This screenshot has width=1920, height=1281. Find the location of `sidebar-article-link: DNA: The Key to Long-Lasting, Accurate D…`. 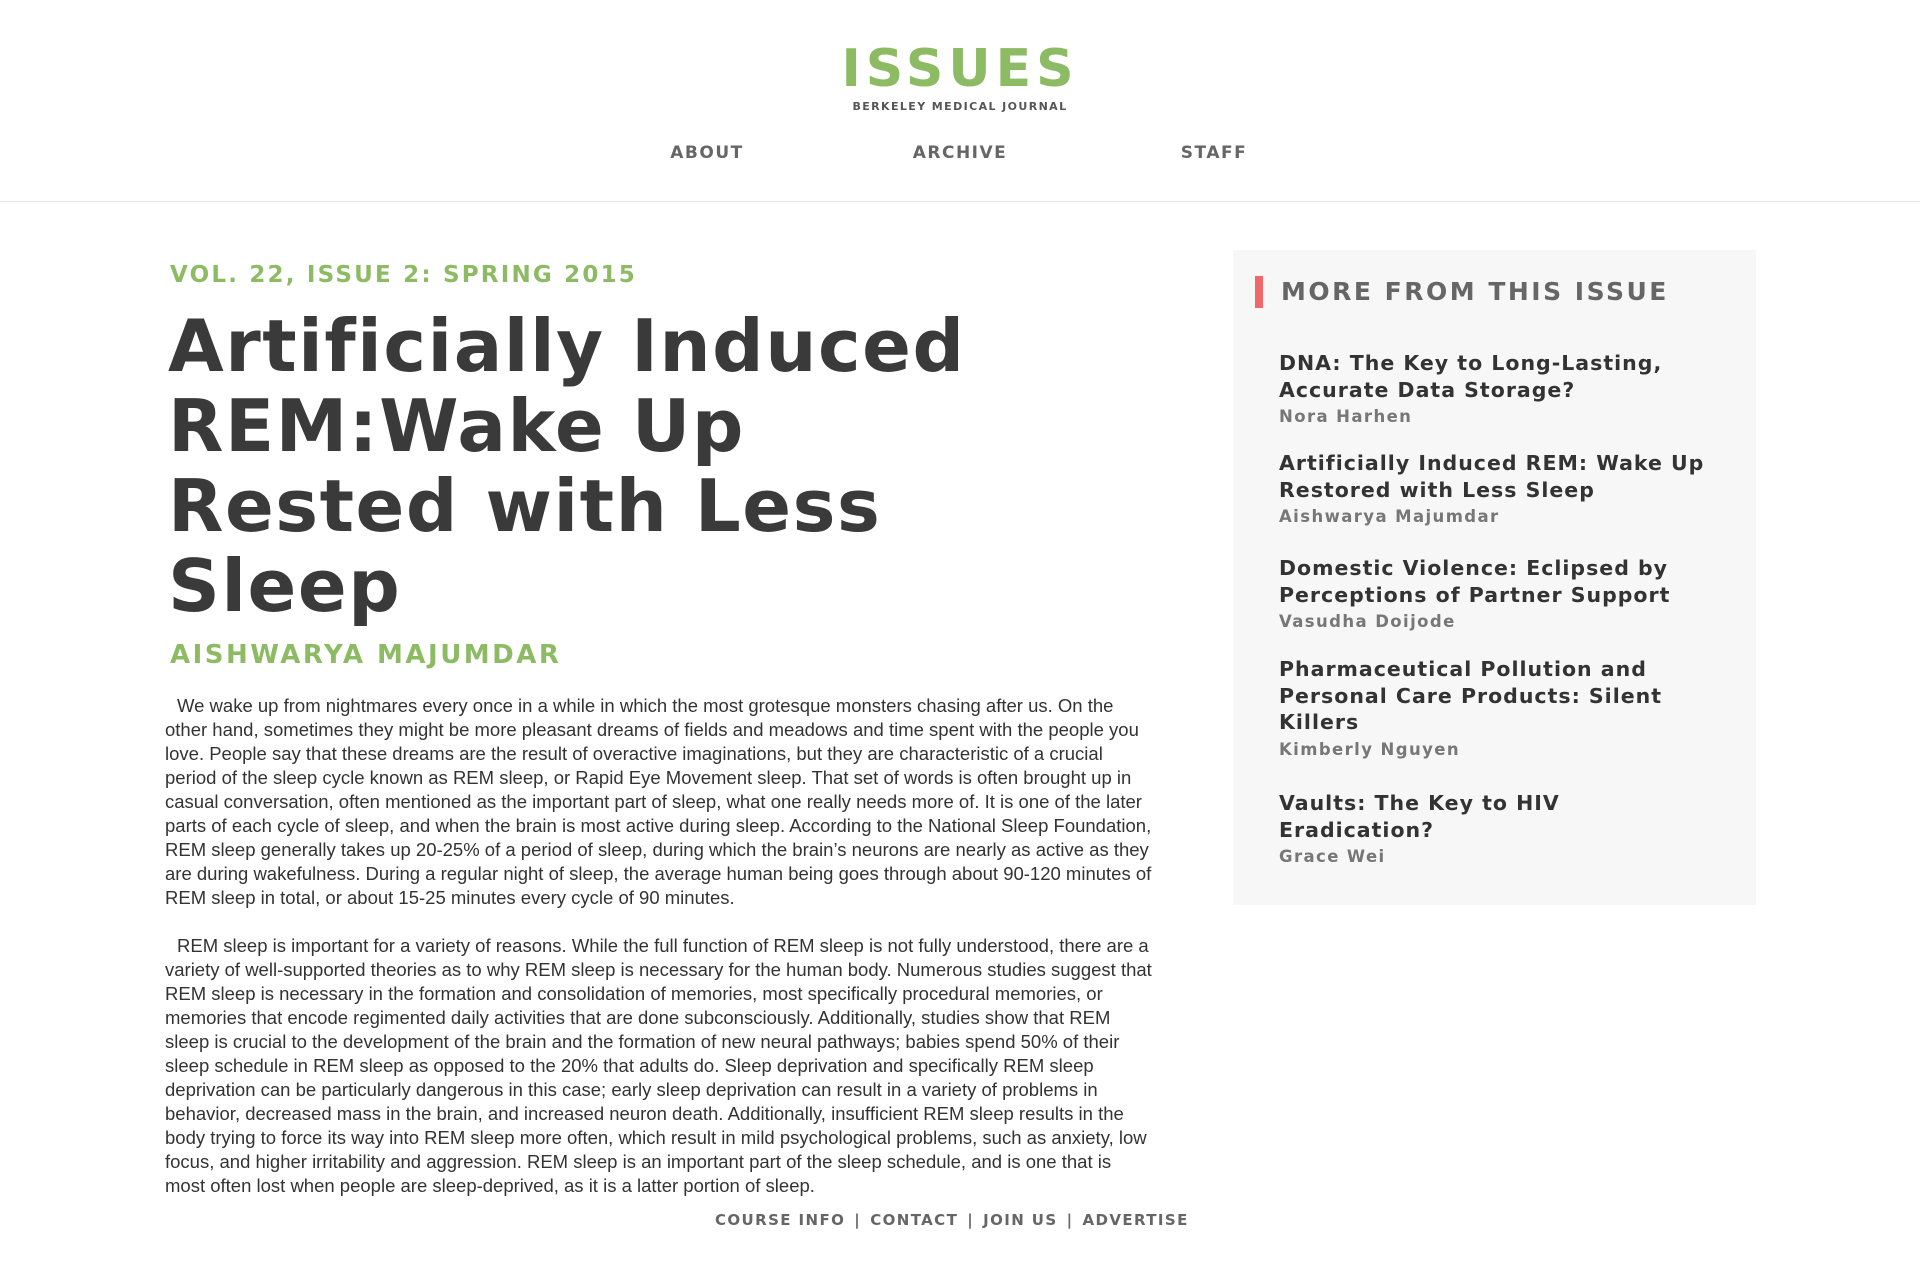

sidebar-article-link: DNA: The Key to Long-Lasting, Accurate D… is located at coordinates (1499, 388).